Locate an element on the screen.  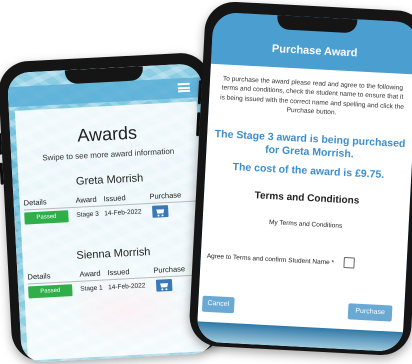
student-name: Sienna Morrish is located at coordinates (113, 254).